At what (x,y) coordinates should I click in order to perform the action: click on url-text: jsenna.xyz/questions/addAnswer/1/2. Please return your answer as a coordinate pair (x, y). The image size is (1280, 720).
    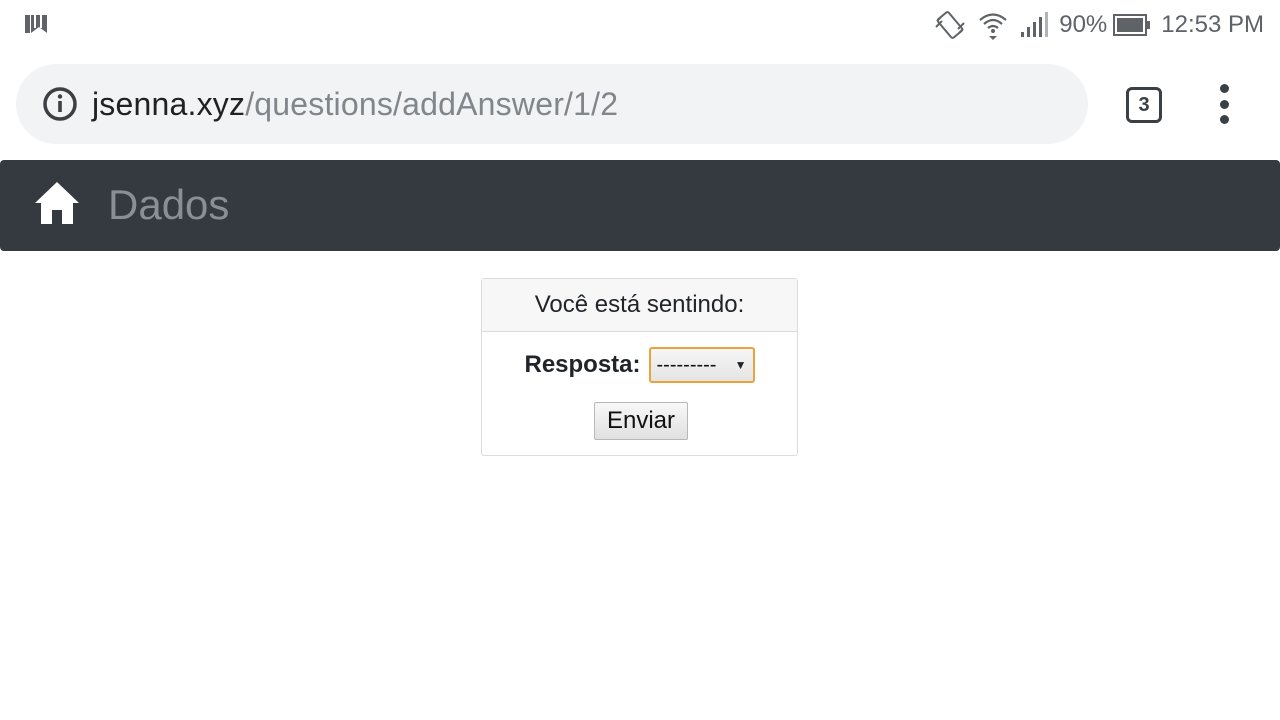
    Looking at the image, I should click on (355, 104).